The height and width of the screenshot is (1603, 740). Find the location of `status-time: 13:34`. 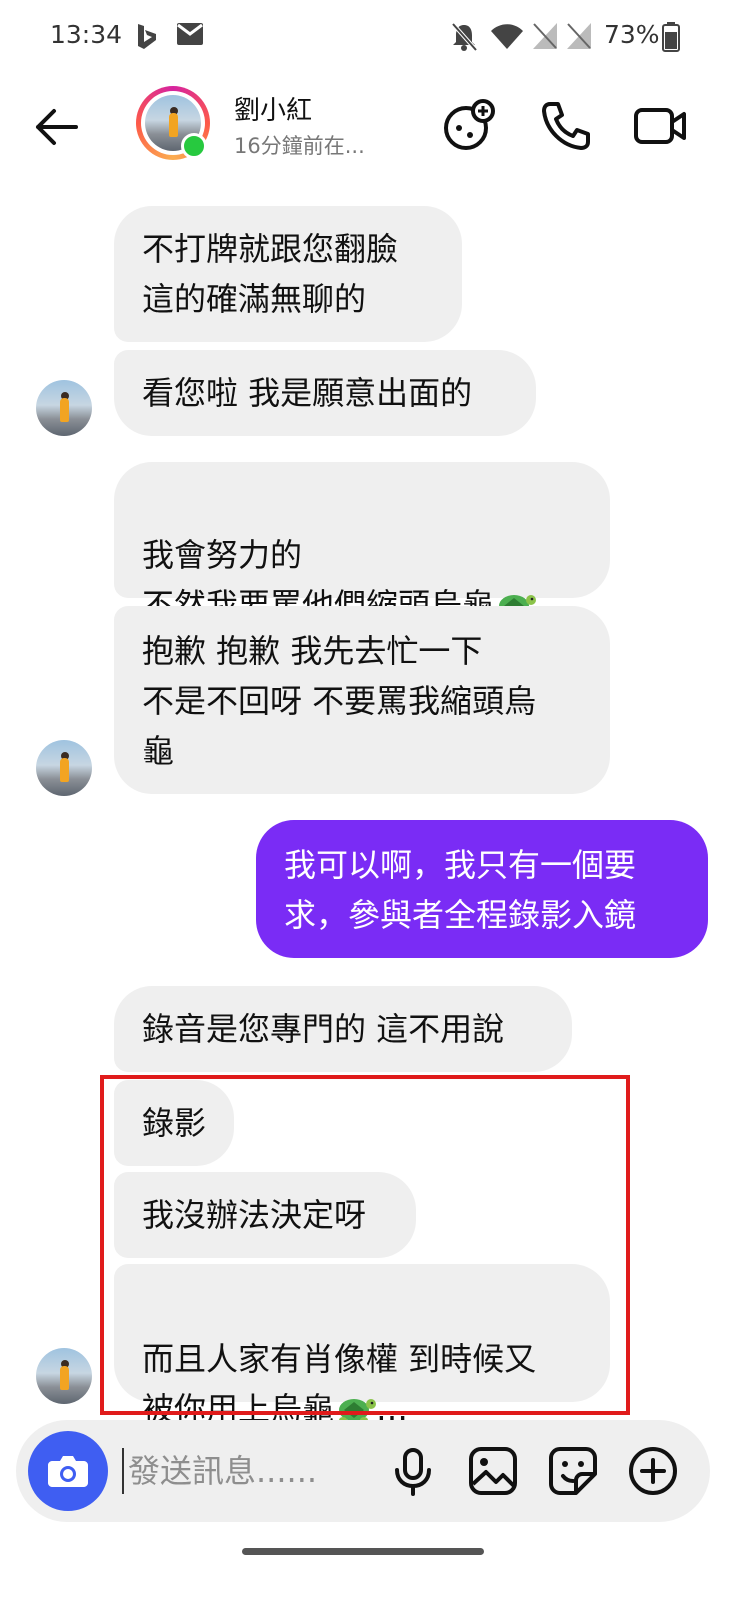

status-time: 13:34 is located at coordinates (86, 34).